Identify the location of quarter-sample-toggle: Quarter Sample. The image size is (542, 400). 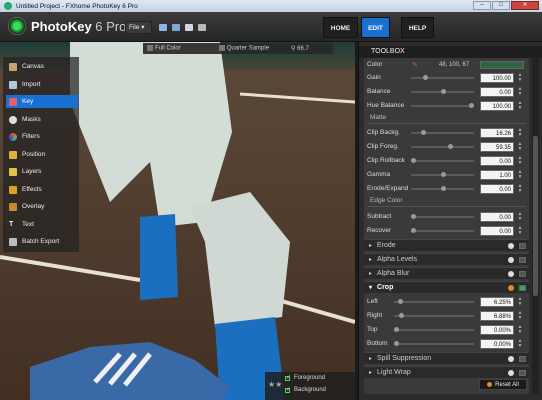
(243, 48).